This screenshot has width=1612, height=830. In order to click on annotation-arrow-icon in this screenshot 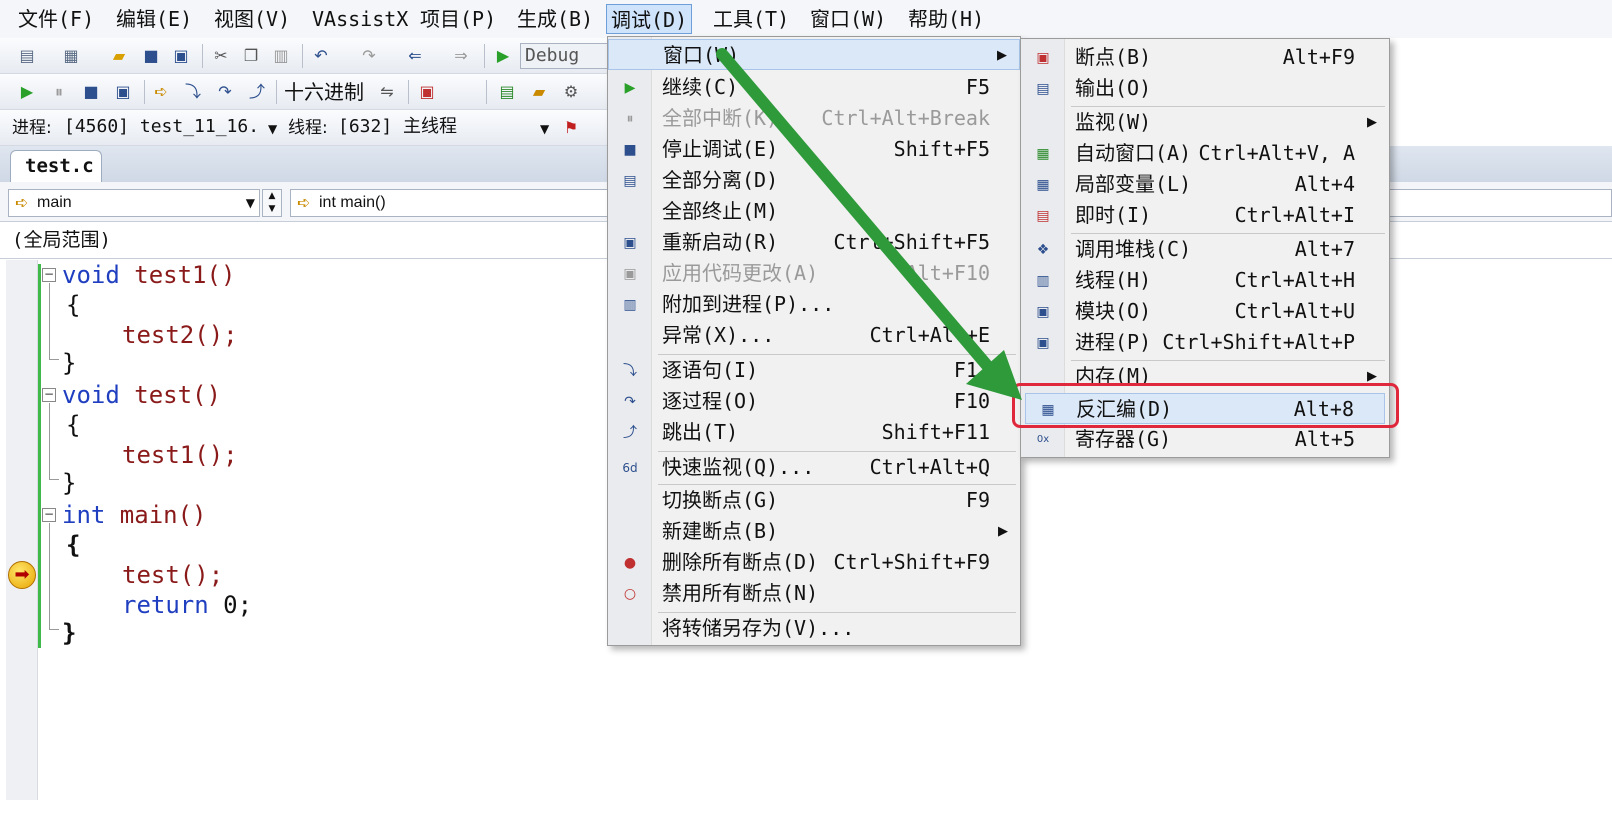, I will do `click(869, 224)`.